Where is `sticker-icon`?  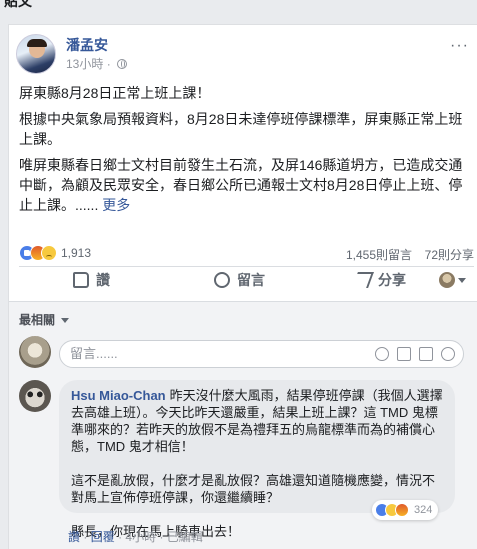
sticker-icon is located at coordinates (448, 354).